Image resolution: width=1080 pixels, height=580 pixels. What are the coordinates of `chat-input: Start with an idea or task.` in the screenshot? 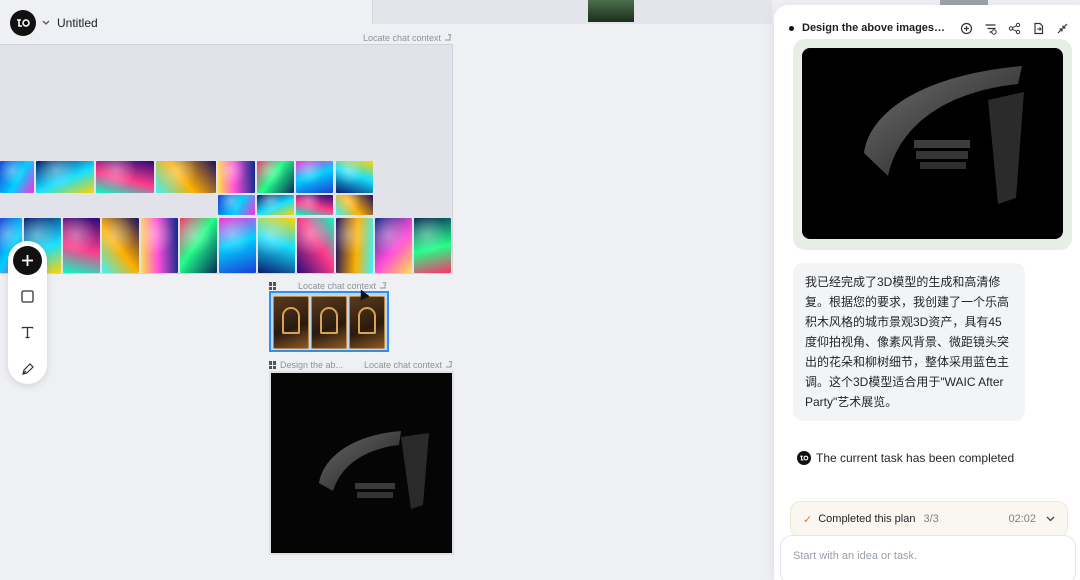 It's located at (928, 557).